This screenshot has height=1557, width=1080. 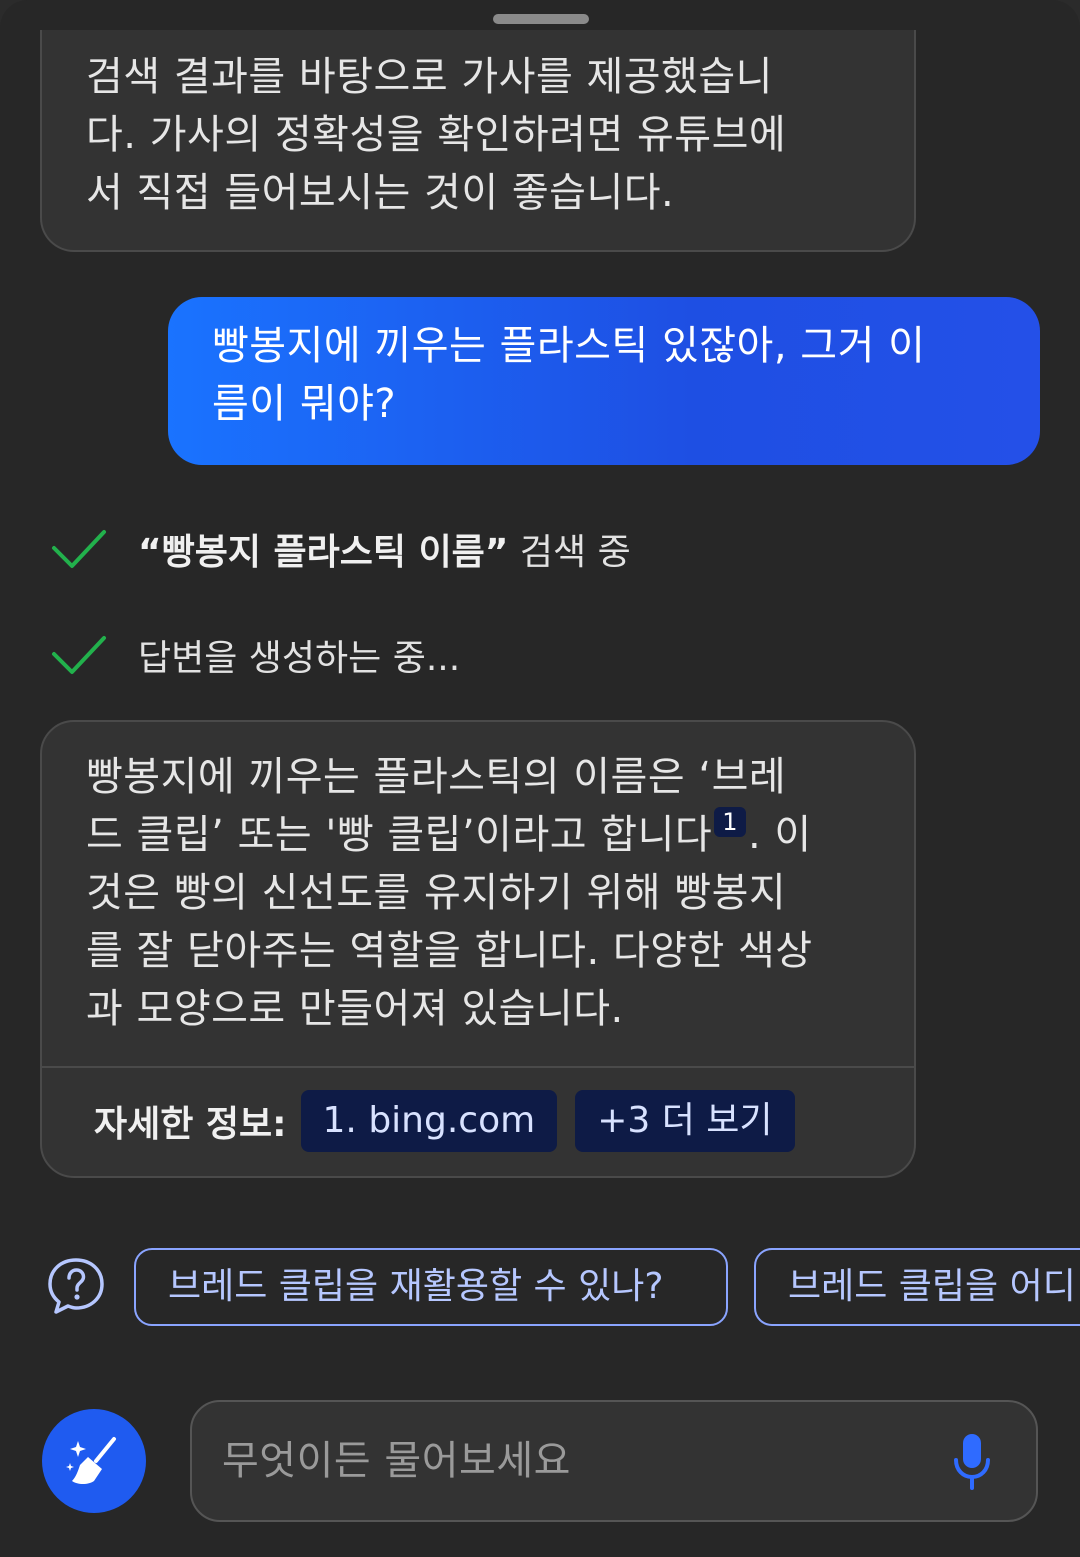 I want to click on microphone-icon, so click(x=972, y=1462).